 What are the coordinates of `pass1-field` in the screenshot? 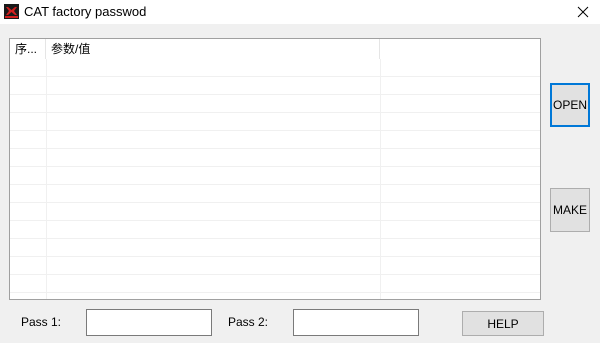 It's located at (149, 322).